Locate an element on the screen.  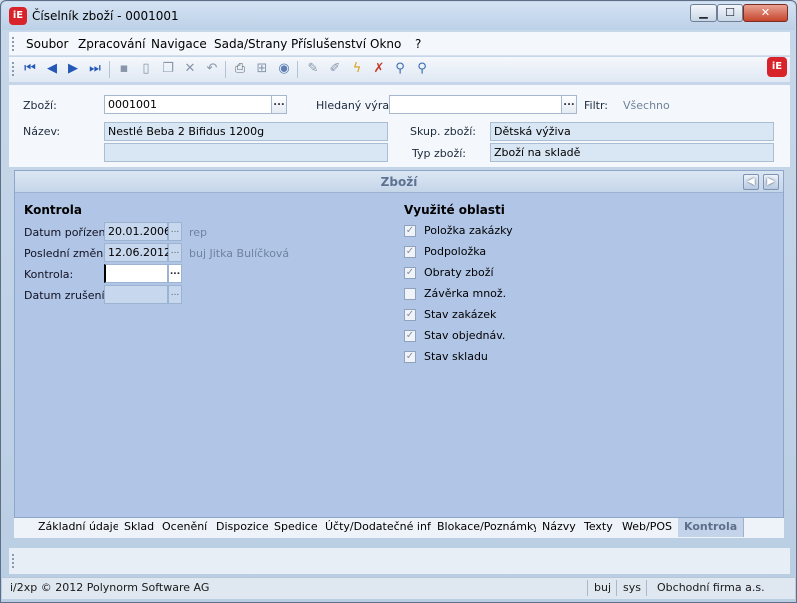
menu-help: ? is located at coordinates (418, 44).